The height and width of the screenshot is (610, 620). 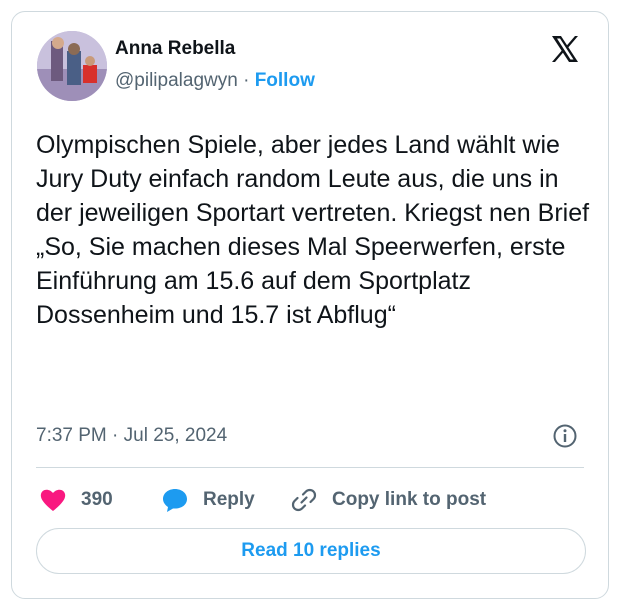 I want to click on reply-label: Reply, so click(x=229, y=499).